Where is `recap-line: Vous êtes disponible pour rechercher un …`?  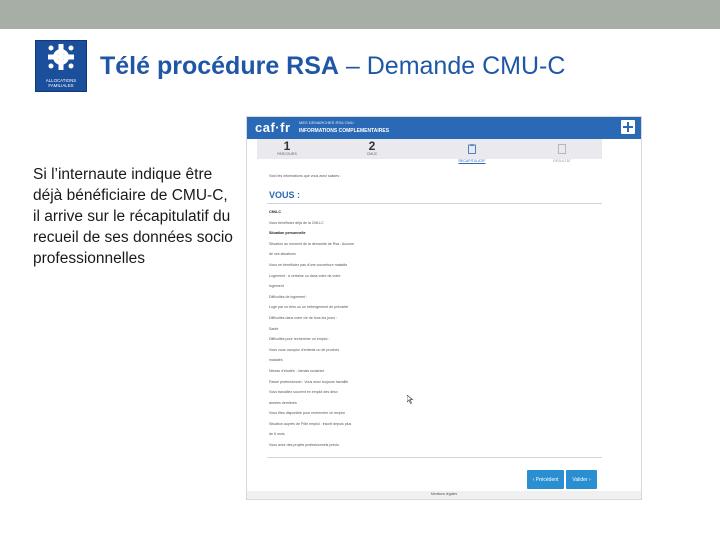
recap-line: Vous êtes disponible pour rechercher un … is located at coordinates (307, 413).